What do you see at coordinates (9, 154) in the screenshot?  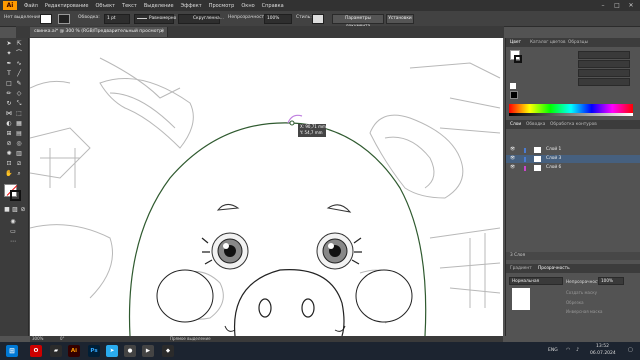 I see `symbol-sprayer-icon: ✺` at bounding box center [9, 154].